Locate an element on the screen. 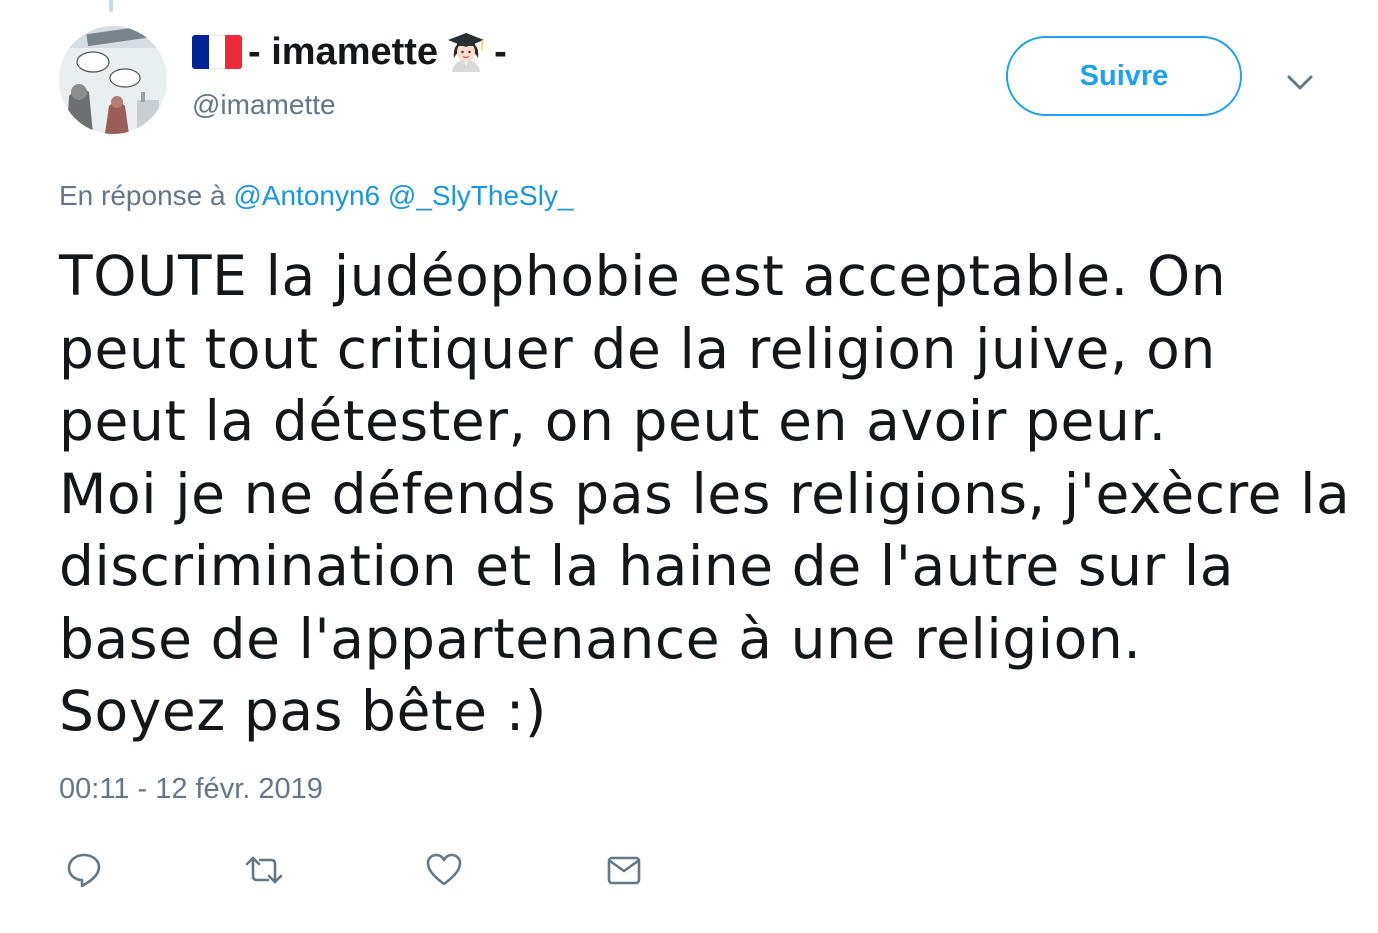 The image size is (1378, 933). mention-link-slythesly: @_SlyTheSly_ is located at coordinates (481, 195).